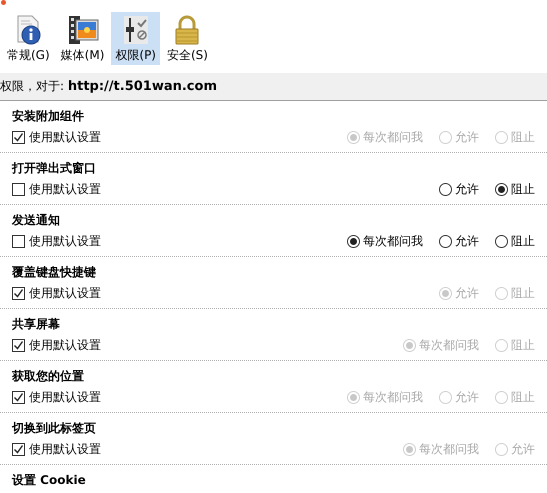 This screenshot has height=493, width=547. Describe the element at coordinates (108, 87) in the screenshot. I see `header-text: 权限，对于: http://t.501wan.com` at that location.